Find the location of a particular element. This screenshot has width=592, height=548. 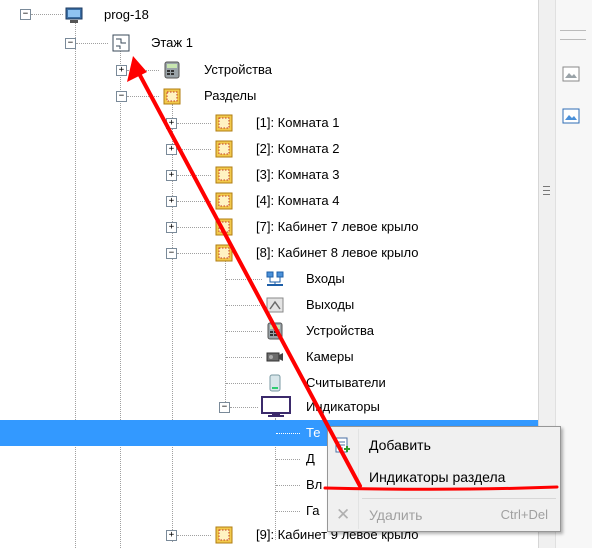

tree-item-label: Те is located at coordinates (313, 432).